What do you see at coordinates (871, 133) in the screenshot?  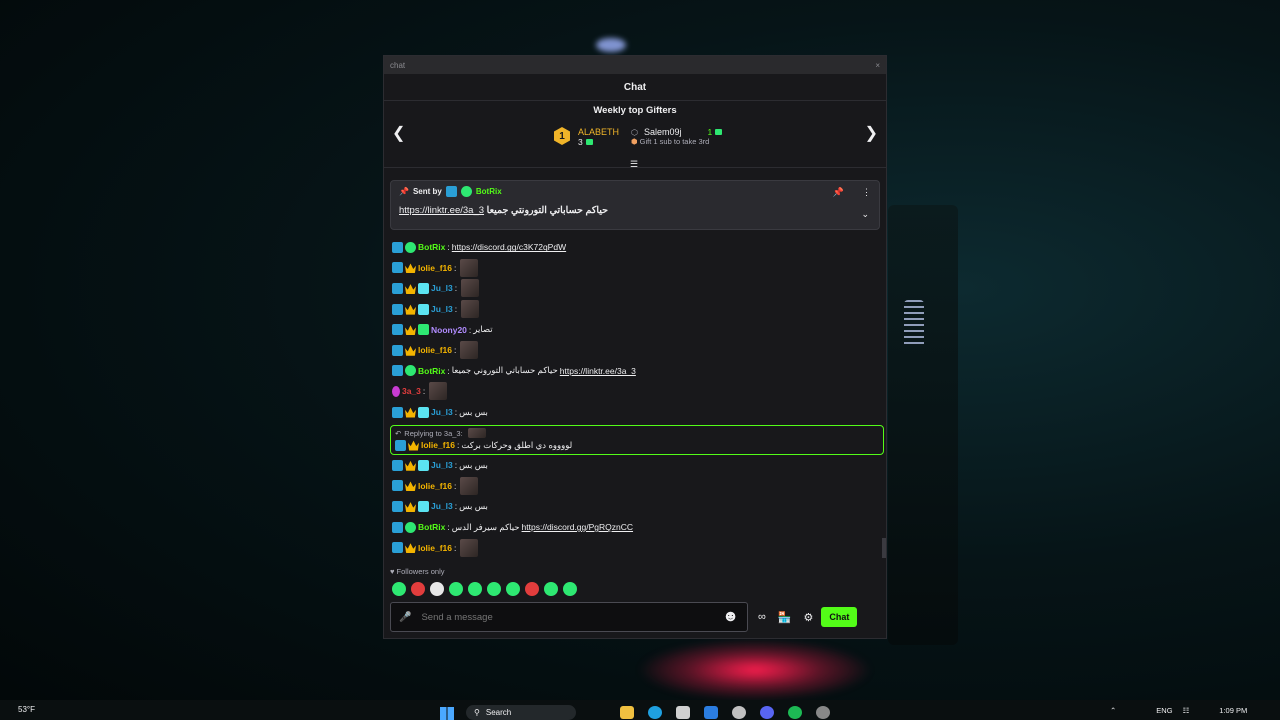 I see `chevron-right-icon: ❯` at bounding box center [871, 133].